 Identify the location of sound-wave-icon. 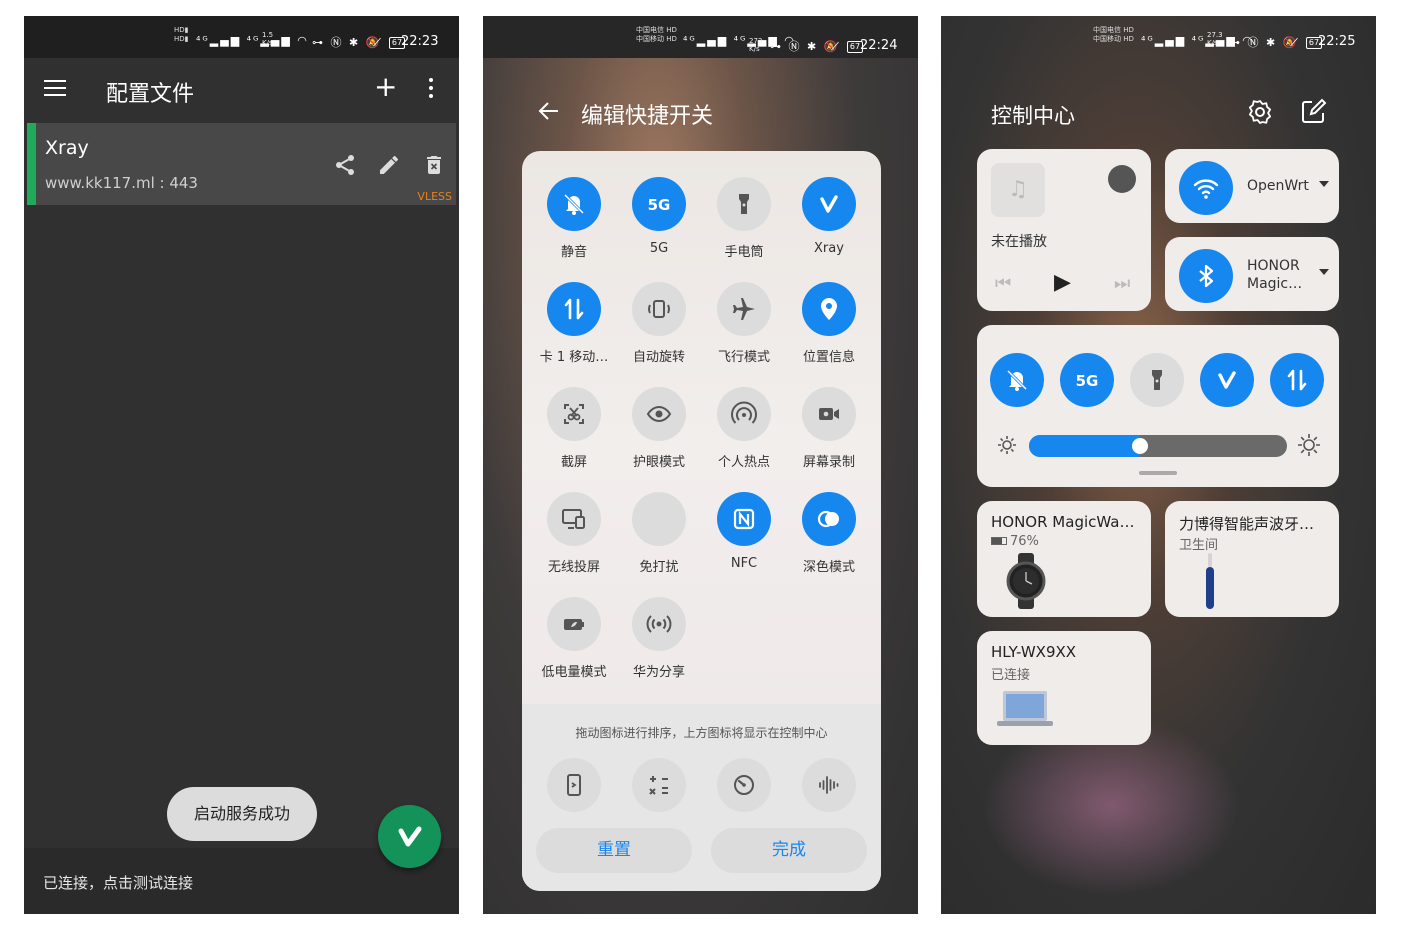
(829, 785).